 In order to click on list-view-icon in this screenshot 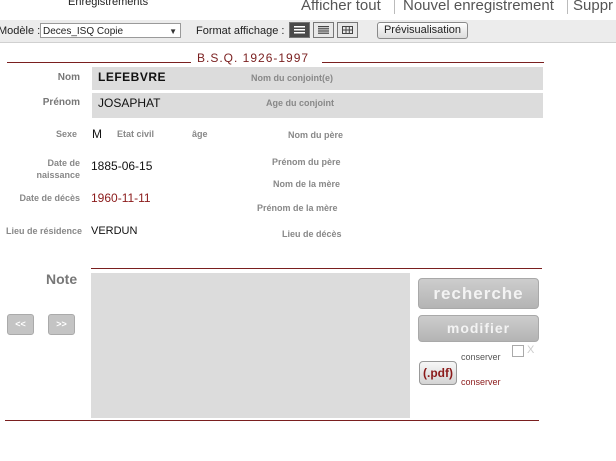, I will do `click(299, 30)`.